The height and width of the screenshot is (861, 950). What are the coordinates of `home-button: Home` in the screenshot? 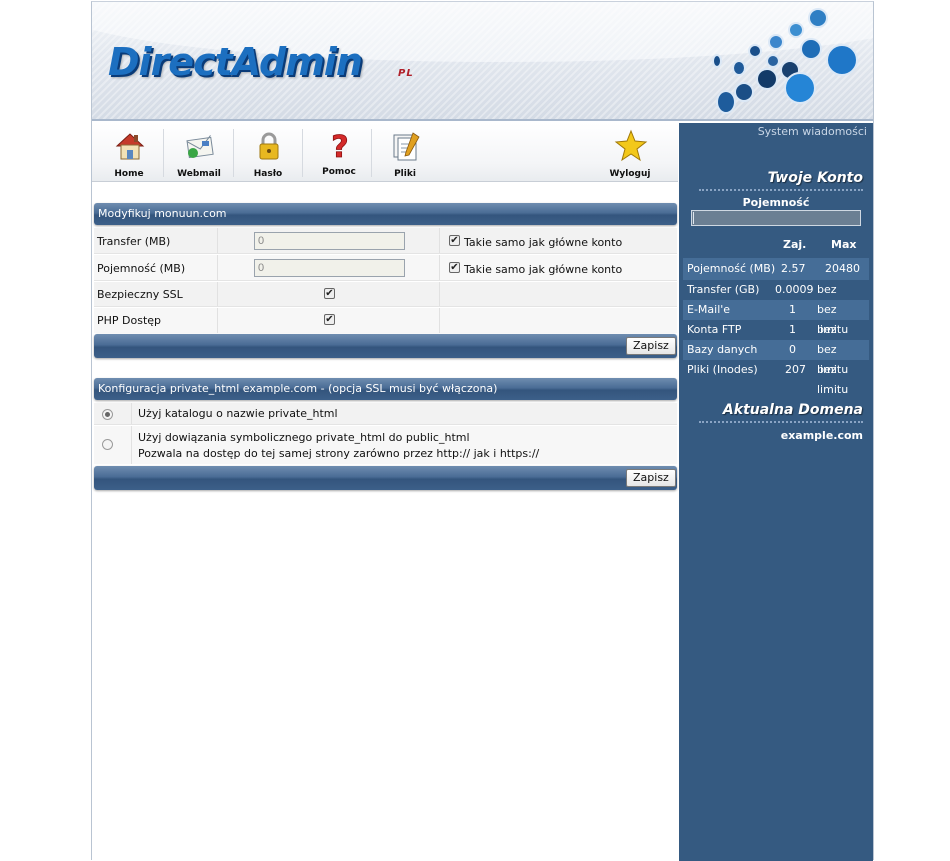 It's located at (129, 153).